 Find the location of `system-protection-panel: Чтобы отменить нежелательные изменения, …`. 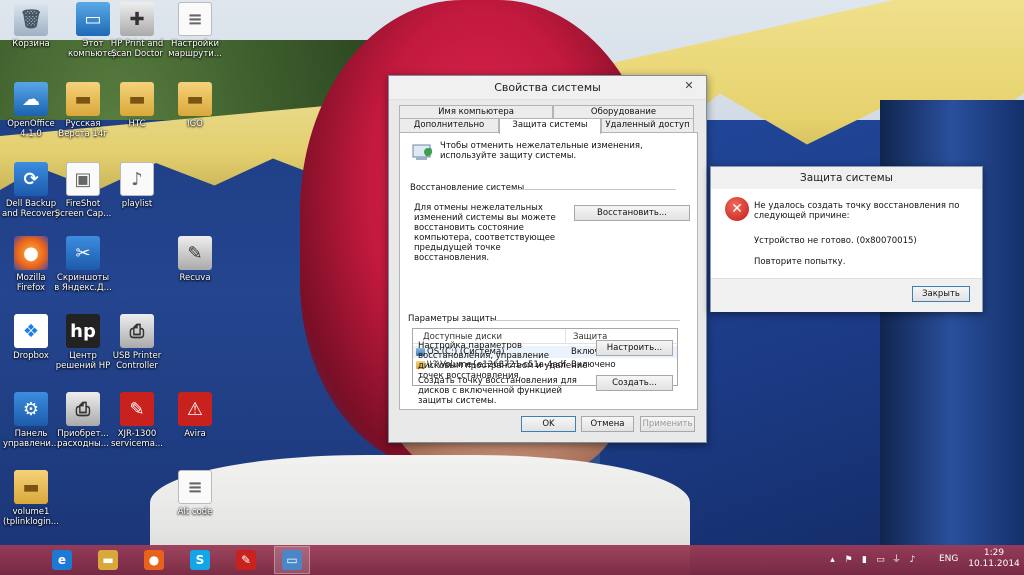

system-protection-panel: Чтобы отменить нежелательные изменения, … is located at coordinates (548, 271).